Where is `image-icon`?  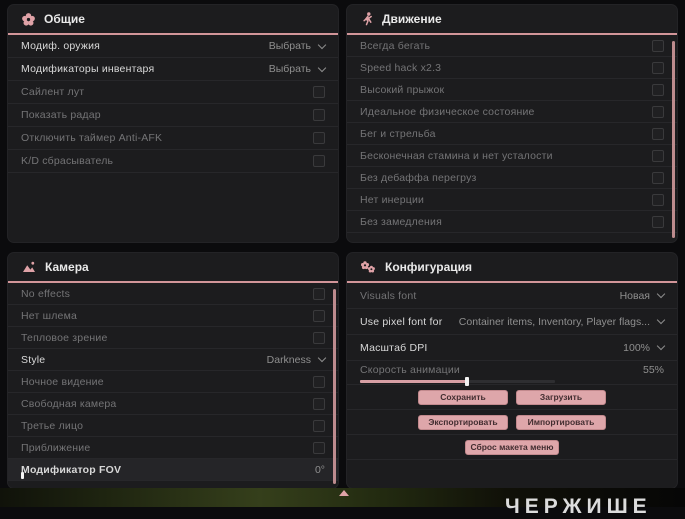
image-icon is located at coordinates (29, 267).